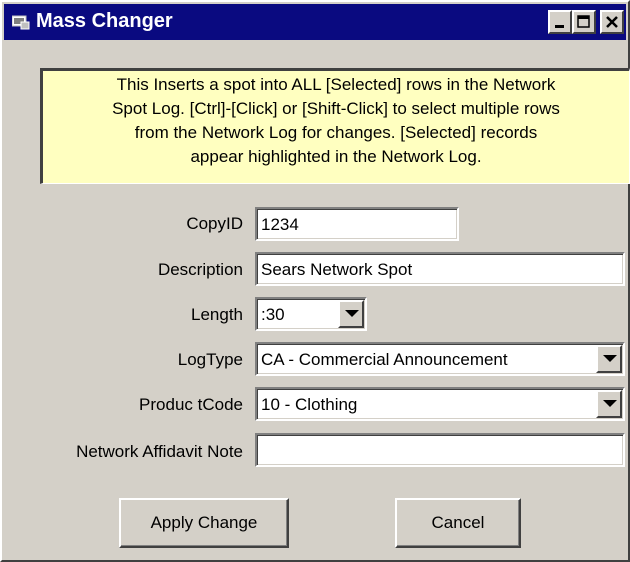 Image resolution: width=630 pixels, height=562 pixels. I want to click on close-button, so click(612, 22).